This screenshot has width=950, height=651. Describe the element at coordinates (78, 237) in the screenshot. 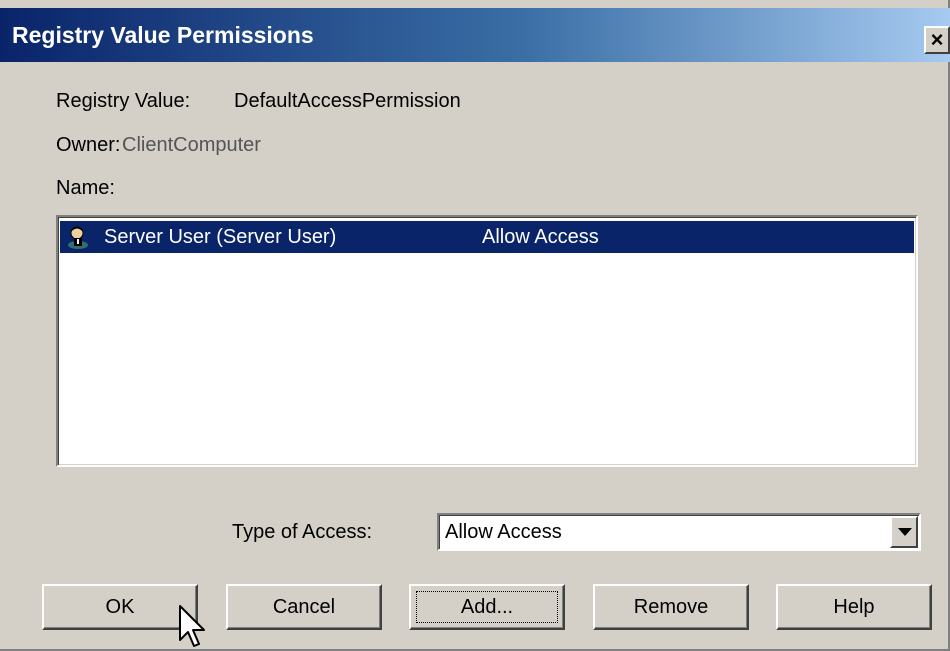

I see `user-icon` at that location.